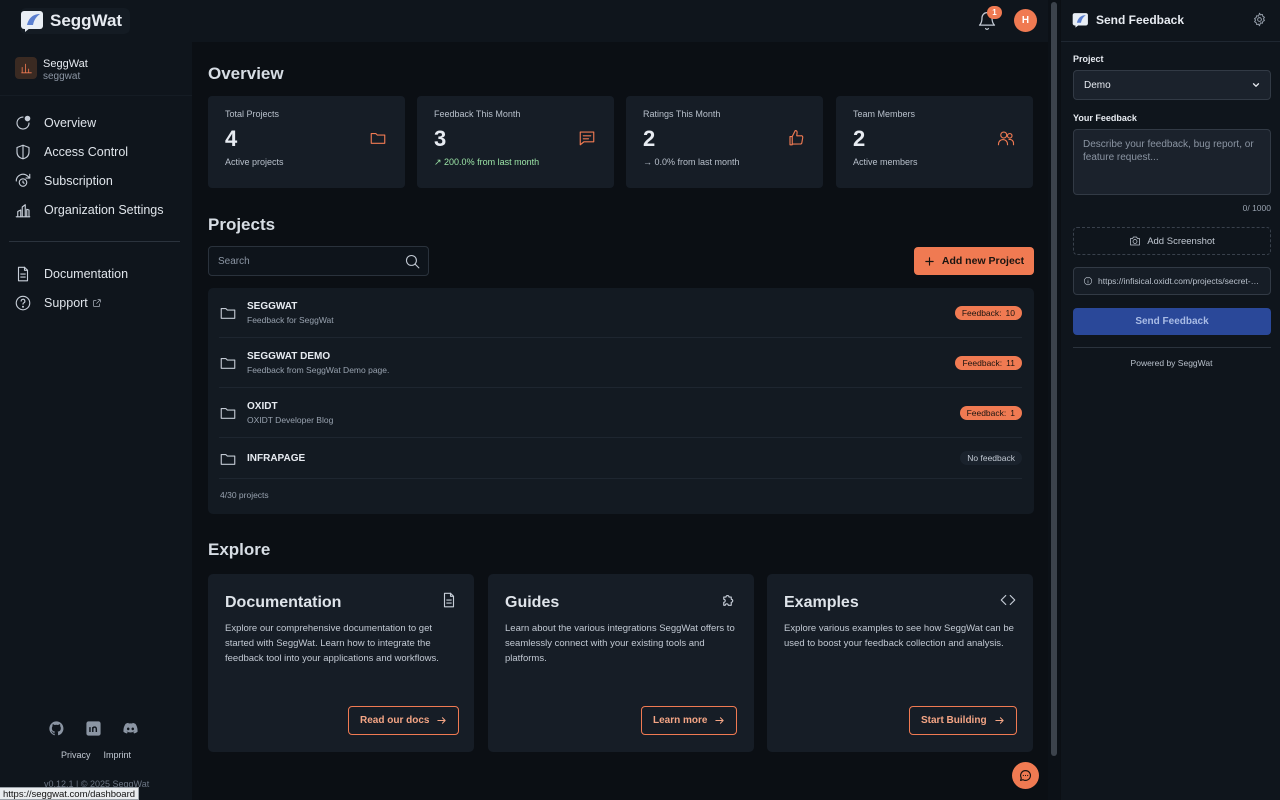  What do you see at coordinates (990, 413) in the screenshot?
I see `feedback-badge: Feedback: 1` at bounding box center [990, 413].